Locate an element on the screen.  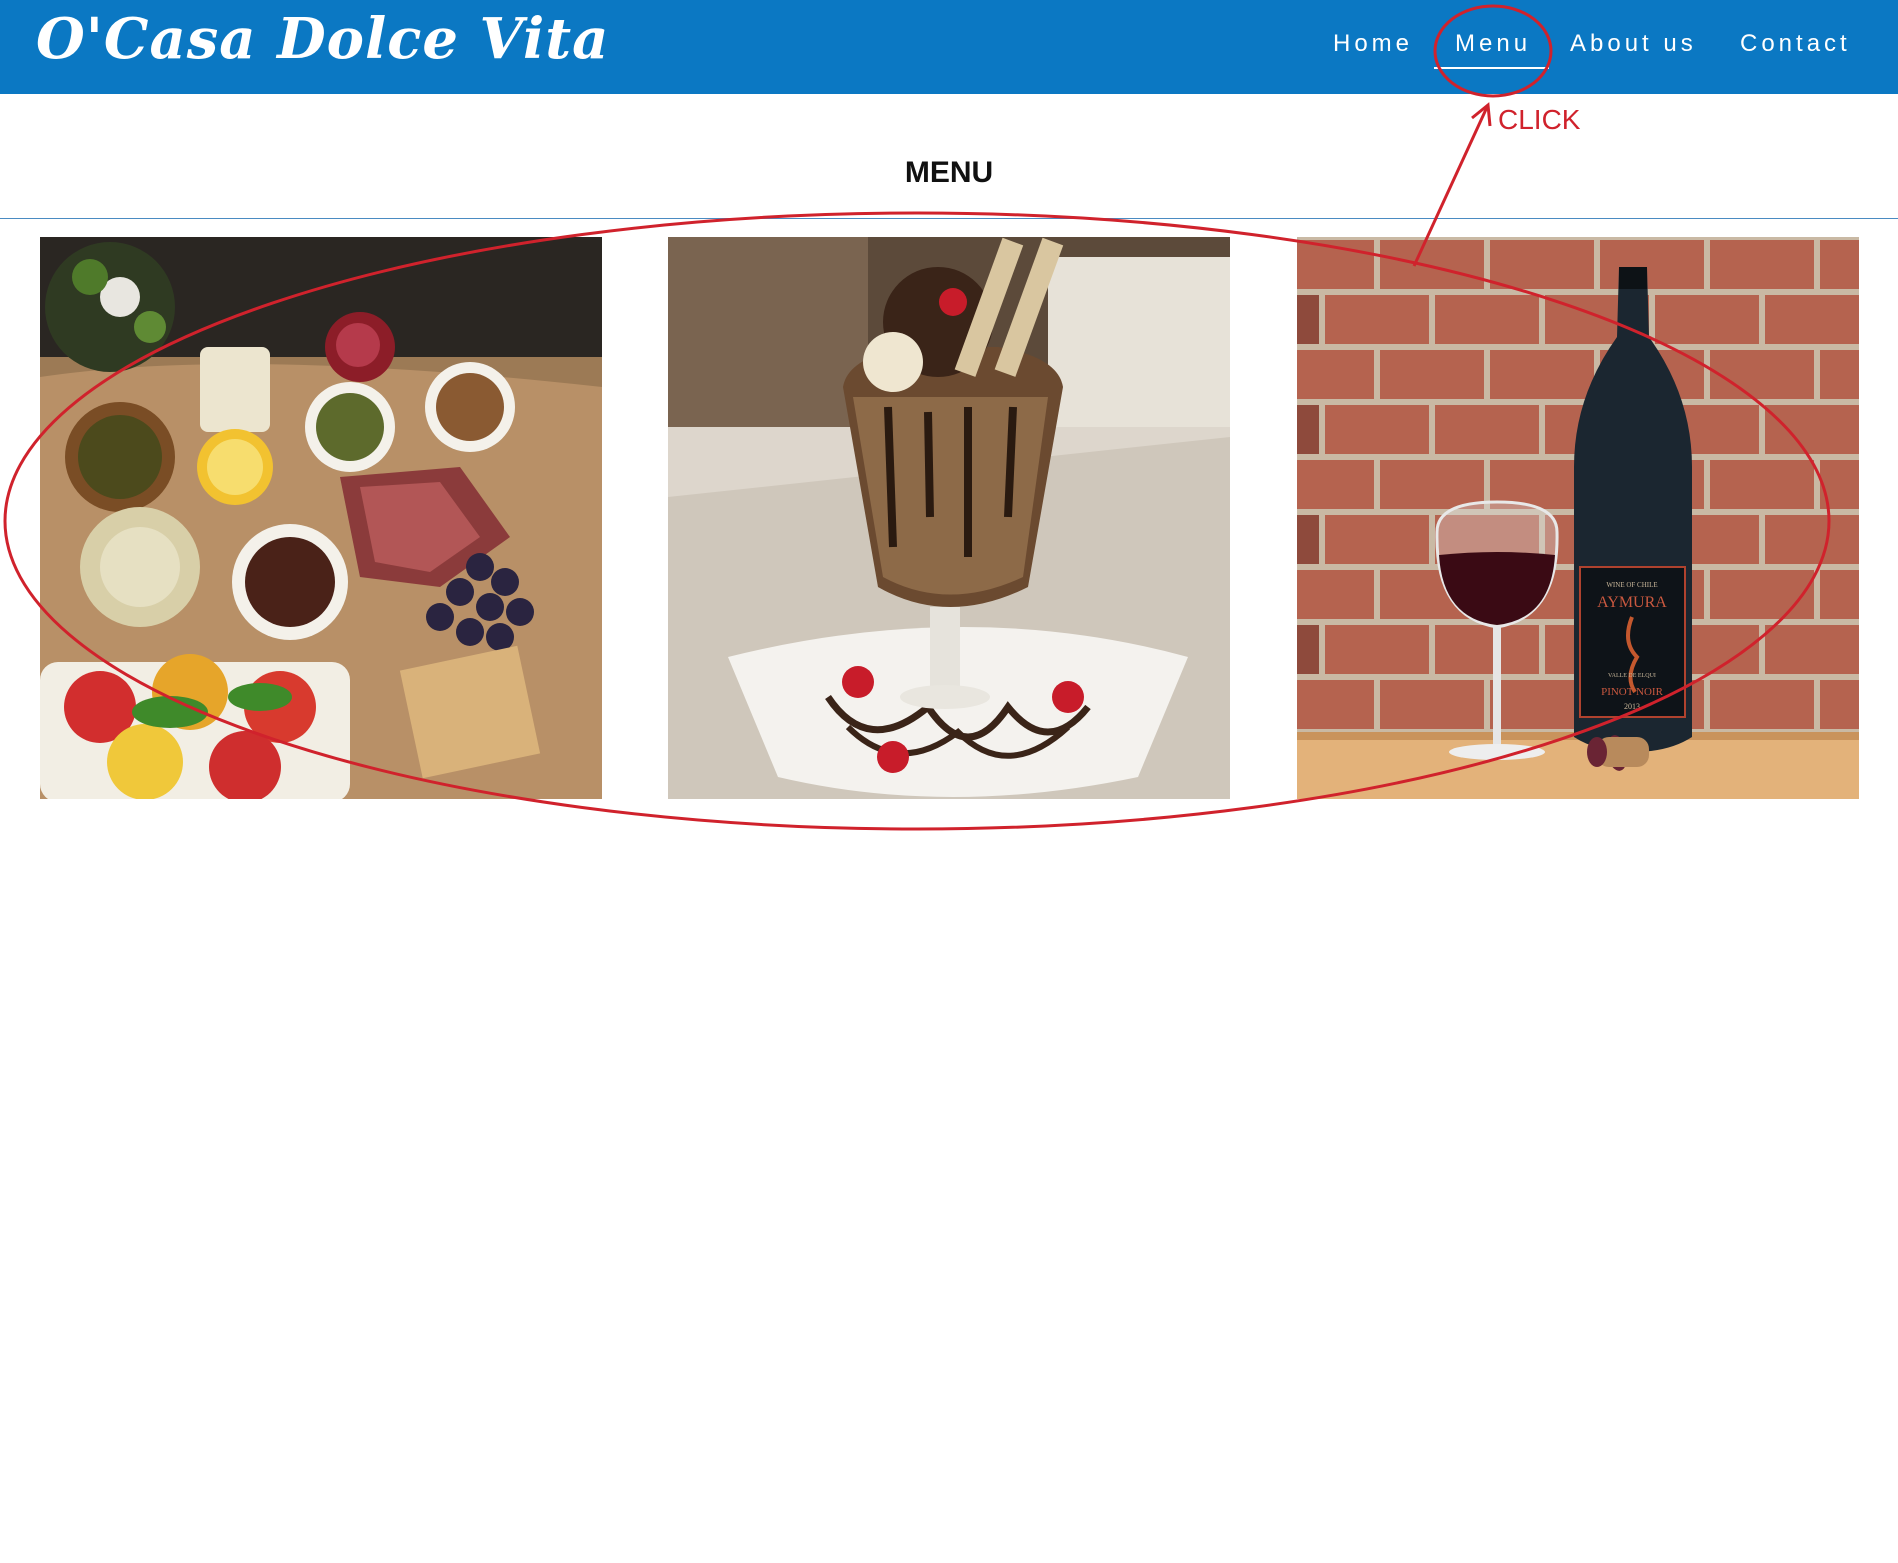
nav-item-about-us: About us is located at coordinates (1633, 44).